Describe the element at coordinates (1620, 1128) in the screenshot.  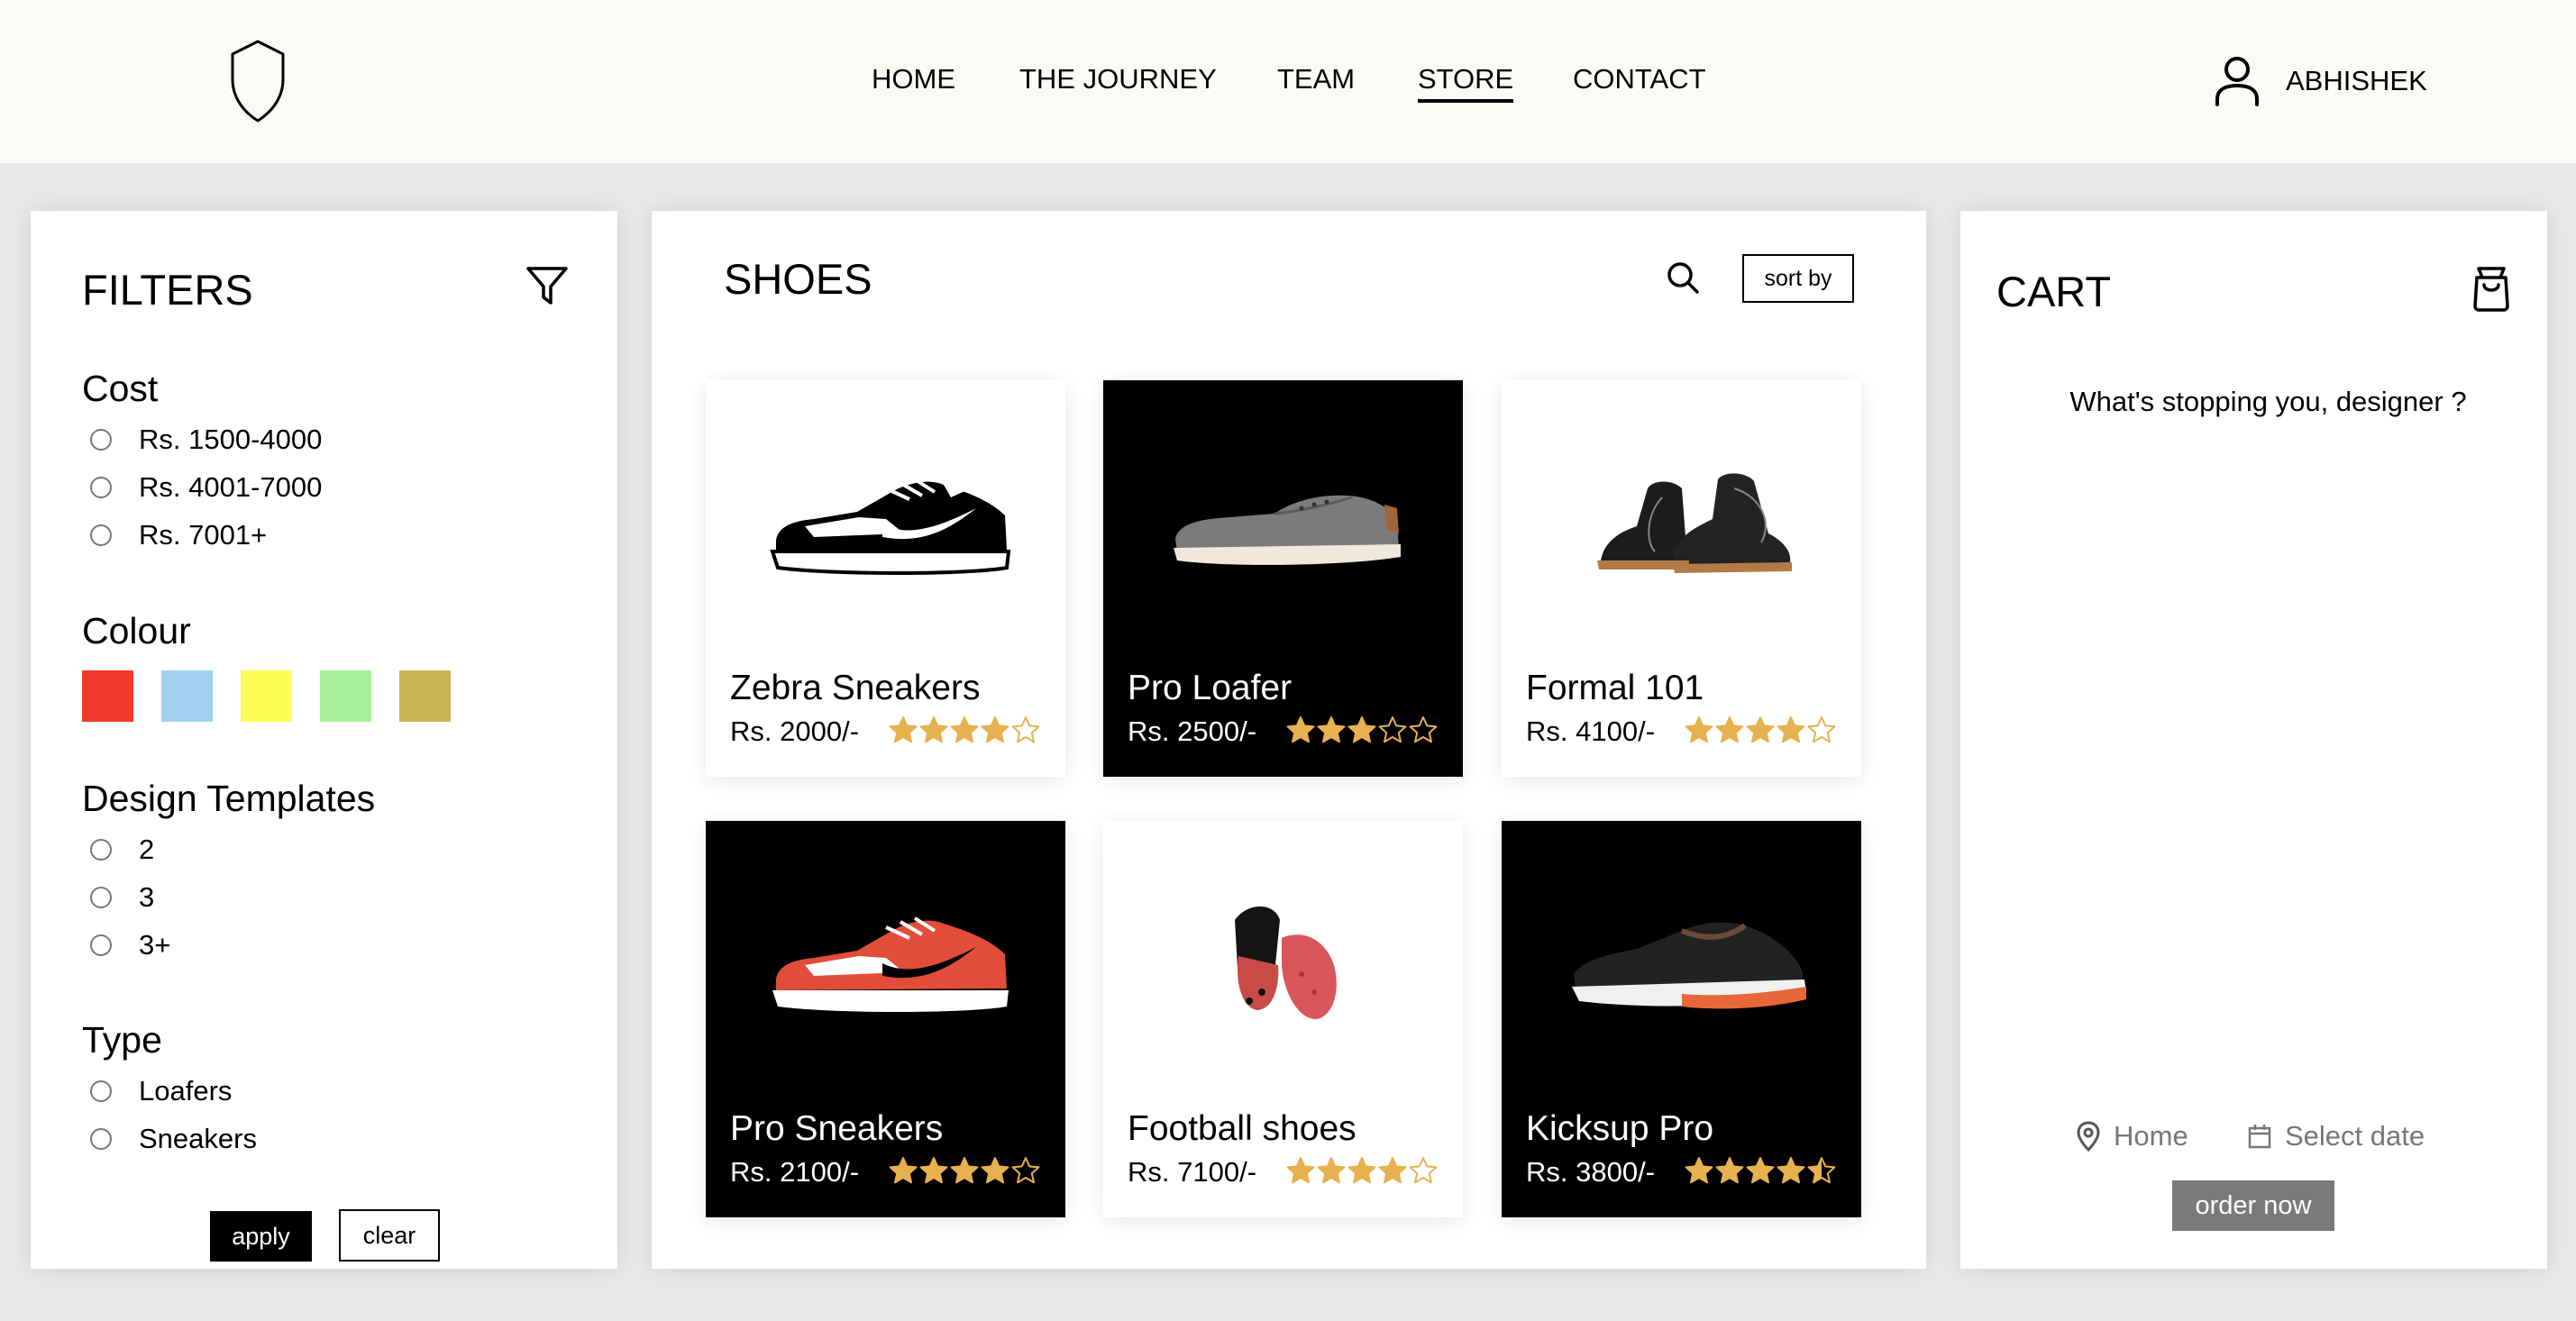
I see `product-name: Kicksup Pro` at that location.